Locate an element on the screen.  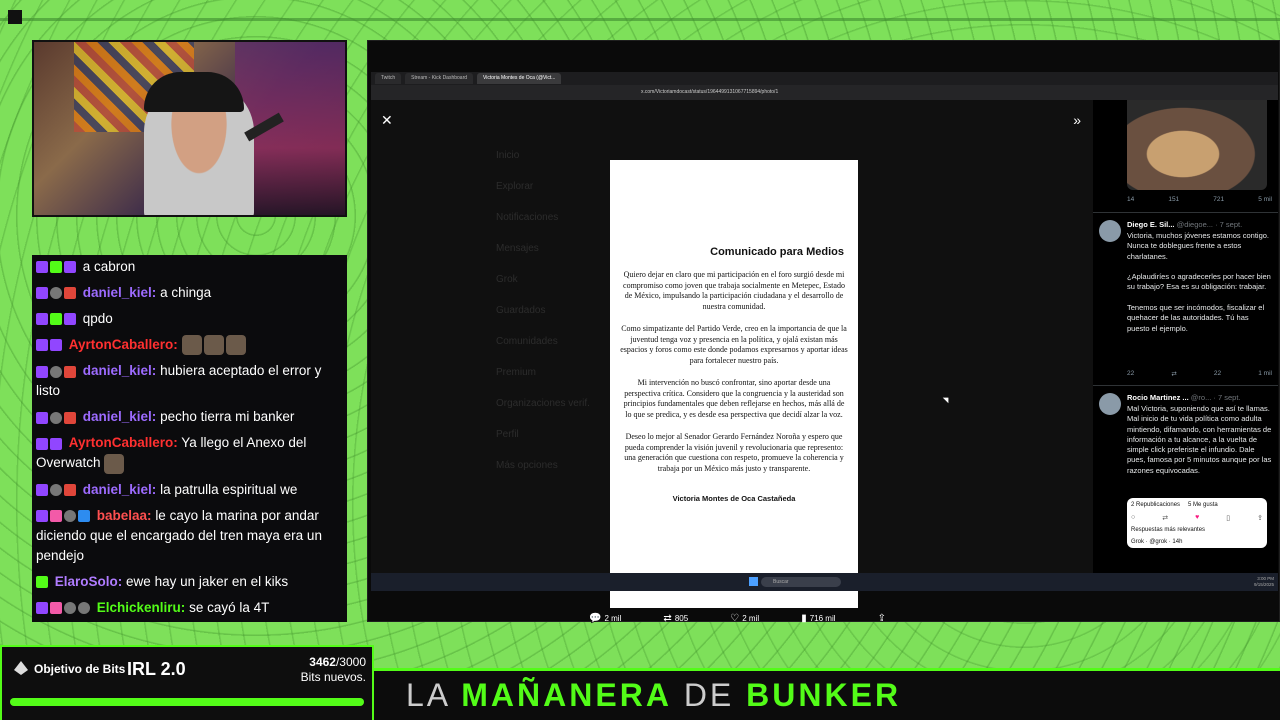
clock-date: 9/15/2025 is located at coordinates (1263, 584).